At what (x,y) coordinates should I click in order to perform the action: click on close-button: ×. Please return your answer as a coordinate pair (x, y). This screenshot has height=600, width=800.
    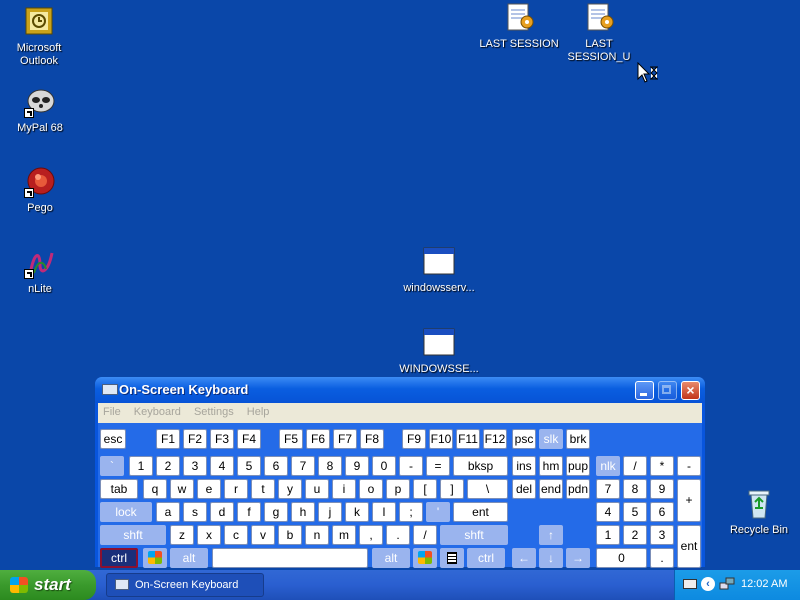
    Looking at the image, I should click on (690, 390).